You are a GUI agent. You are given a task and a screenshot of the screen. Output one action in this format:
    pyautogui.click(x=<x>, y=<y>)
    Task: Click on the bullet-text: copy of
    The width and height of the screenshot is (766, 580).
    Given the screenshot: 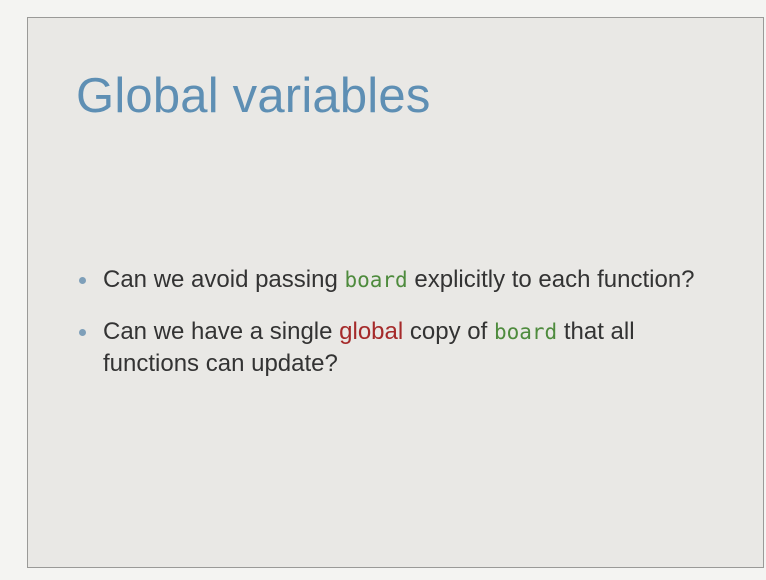 What is the action you would take?
    pyautogui.click(x=448, y=331)
    